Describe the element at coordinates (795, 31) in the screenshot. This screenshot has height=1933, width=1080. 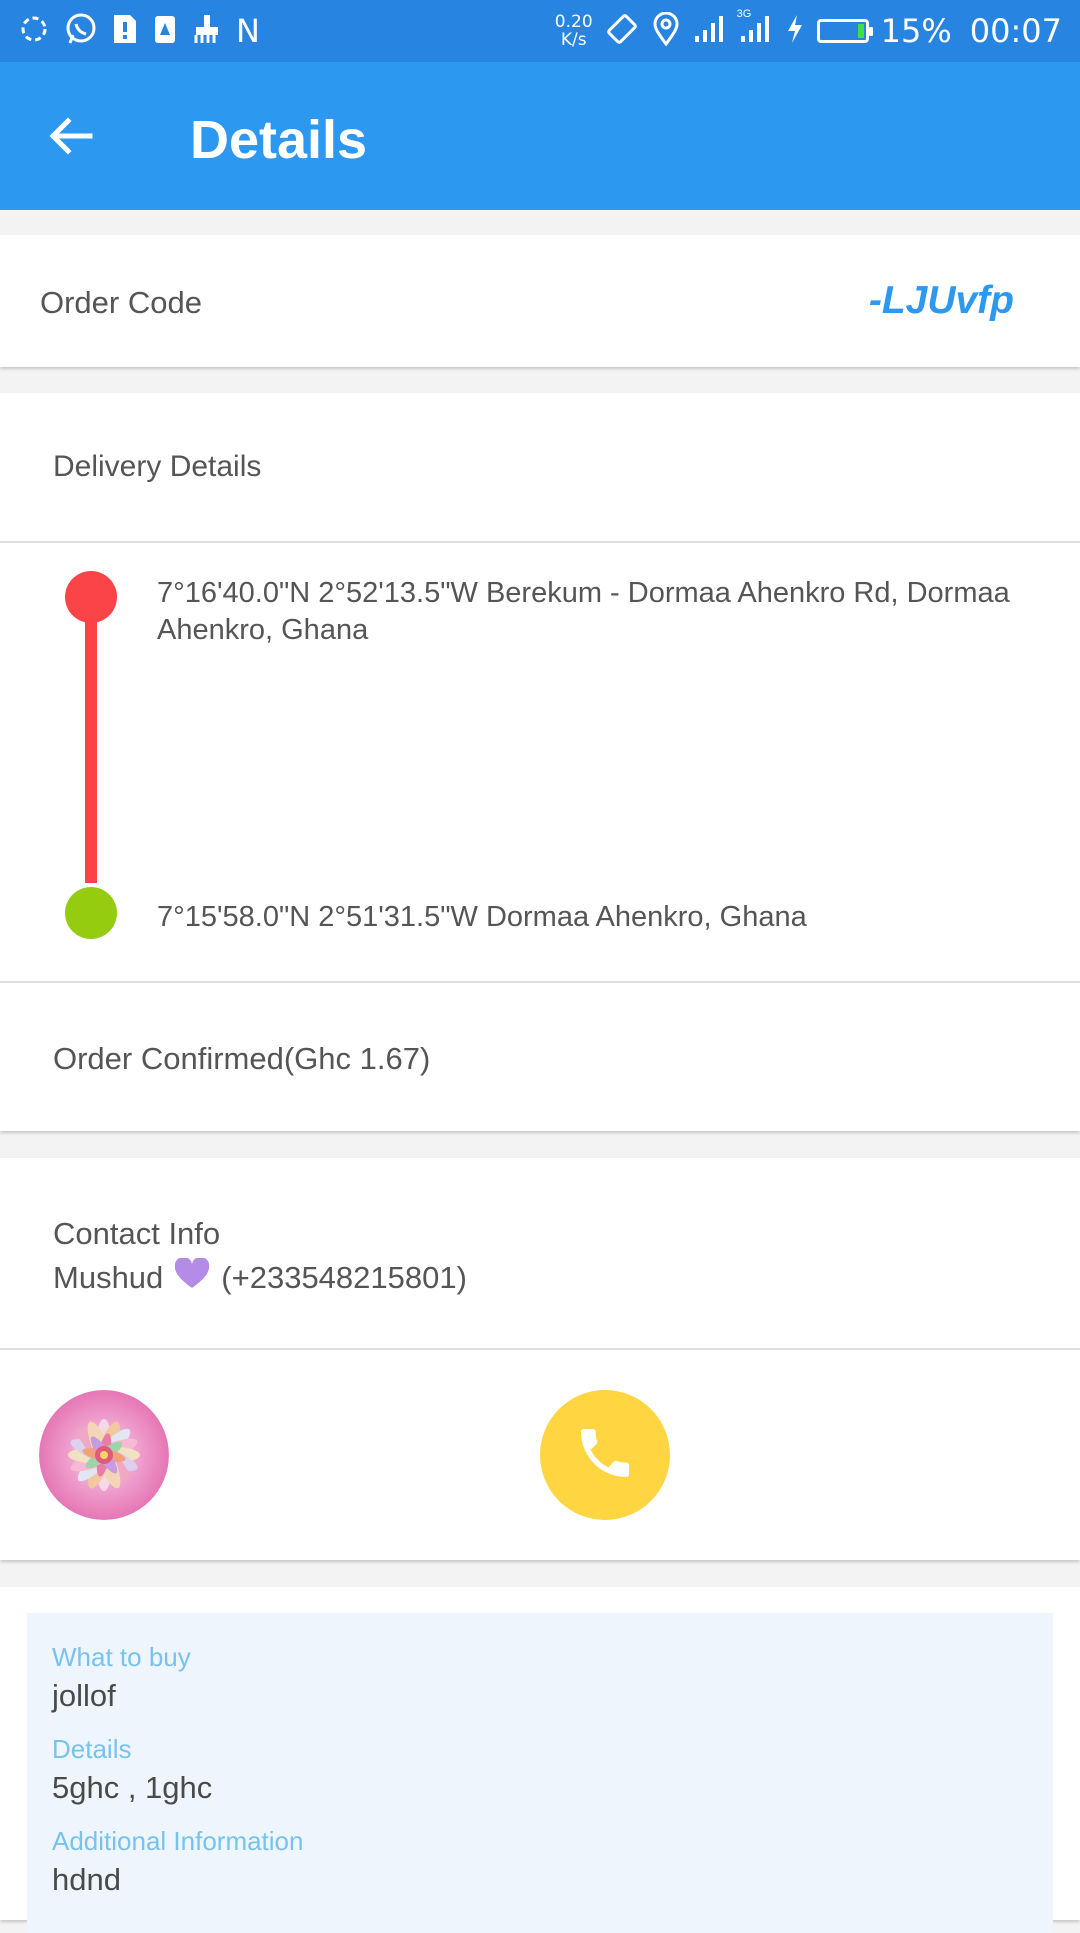
I see `charging-icon` at that location.